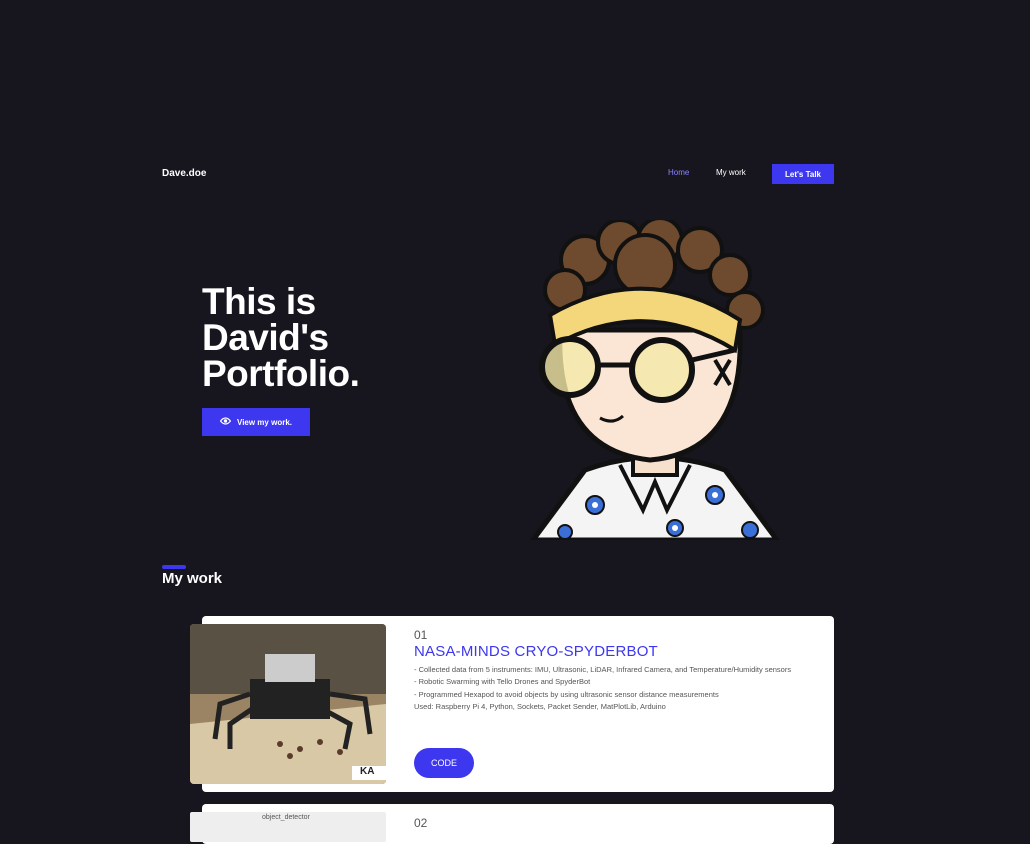  I want to click on view-my-work-button: View my work., so click(256, 422).